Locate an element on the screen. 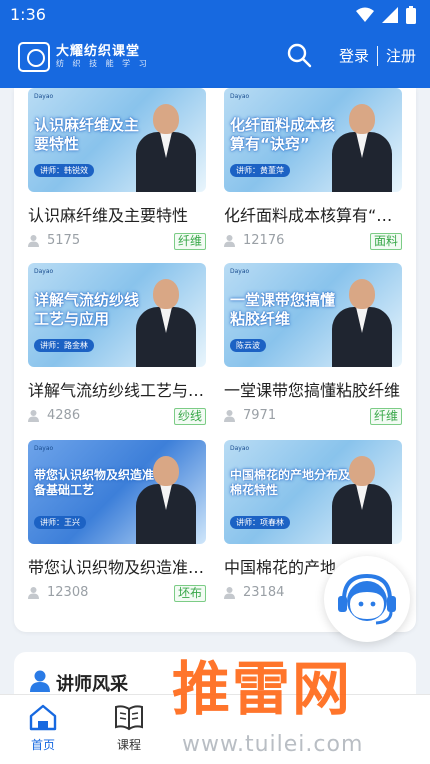  signal-icon is located at coordinates (390, 15).